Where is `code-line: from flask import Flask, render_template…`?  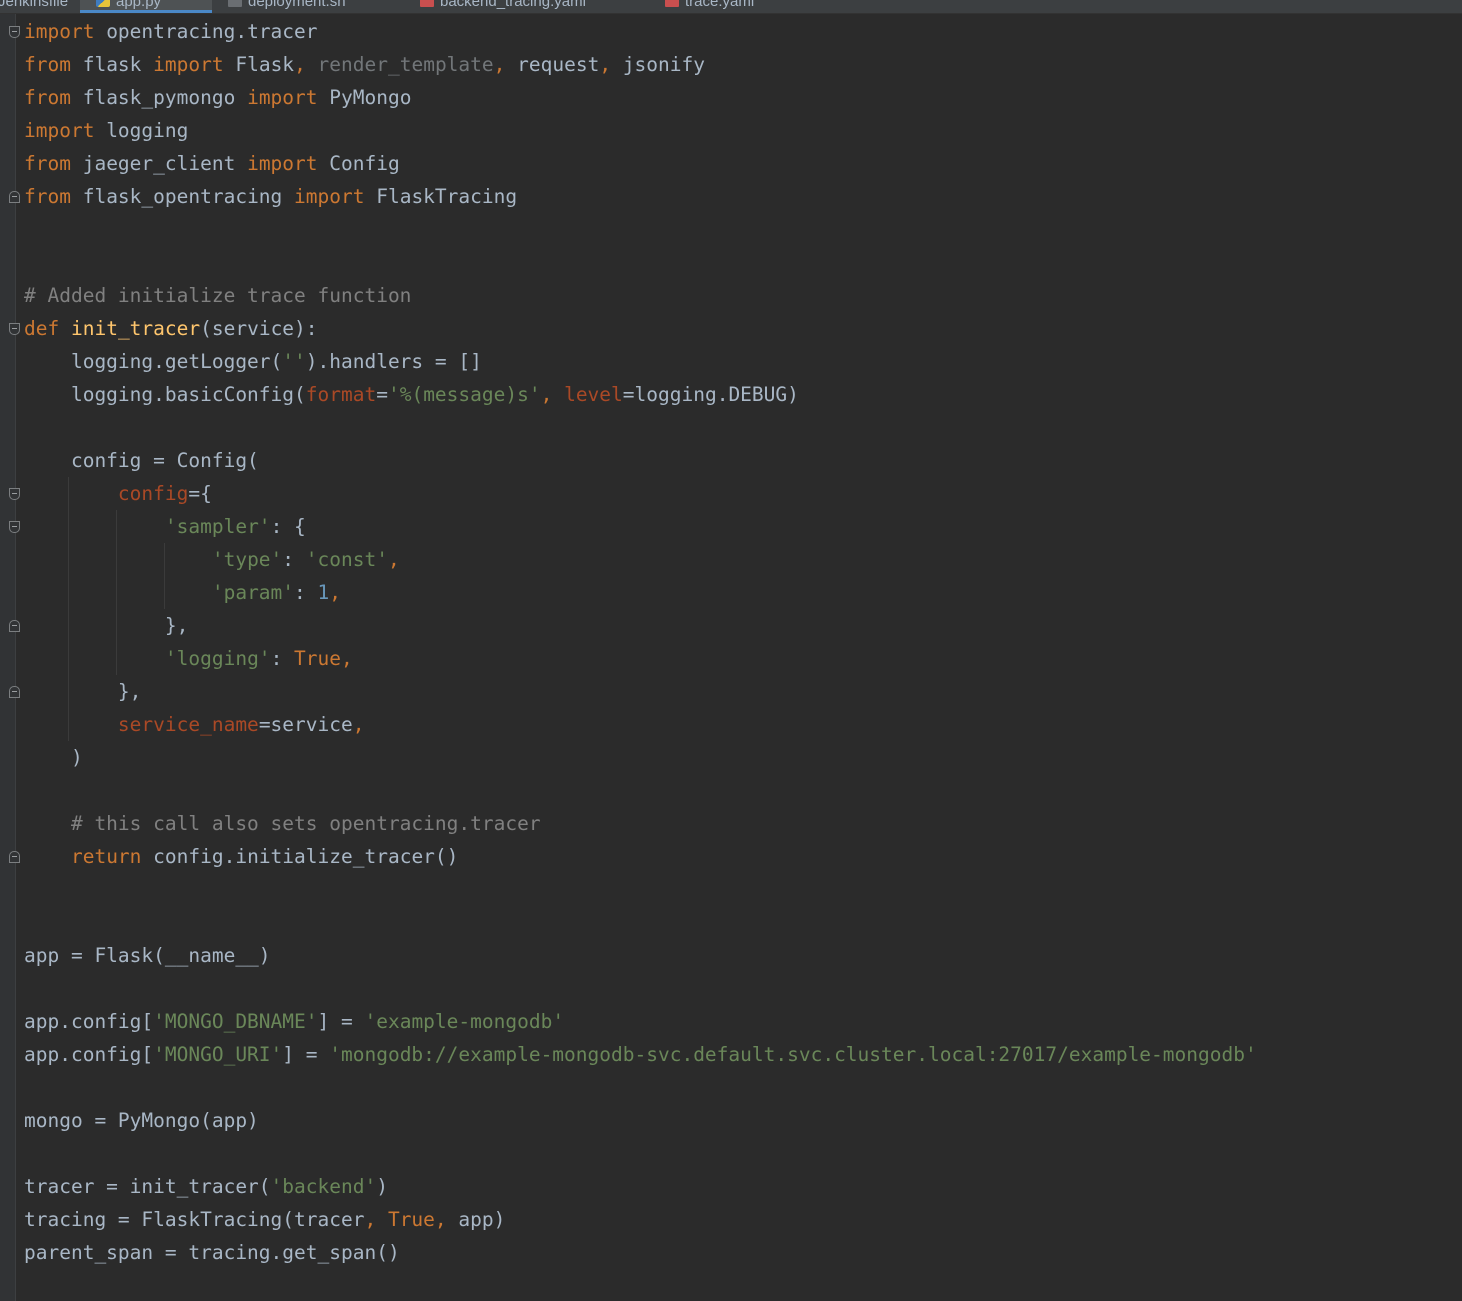
code-line: from flask import Flask, render_template… is located at coordinates (364, 64).